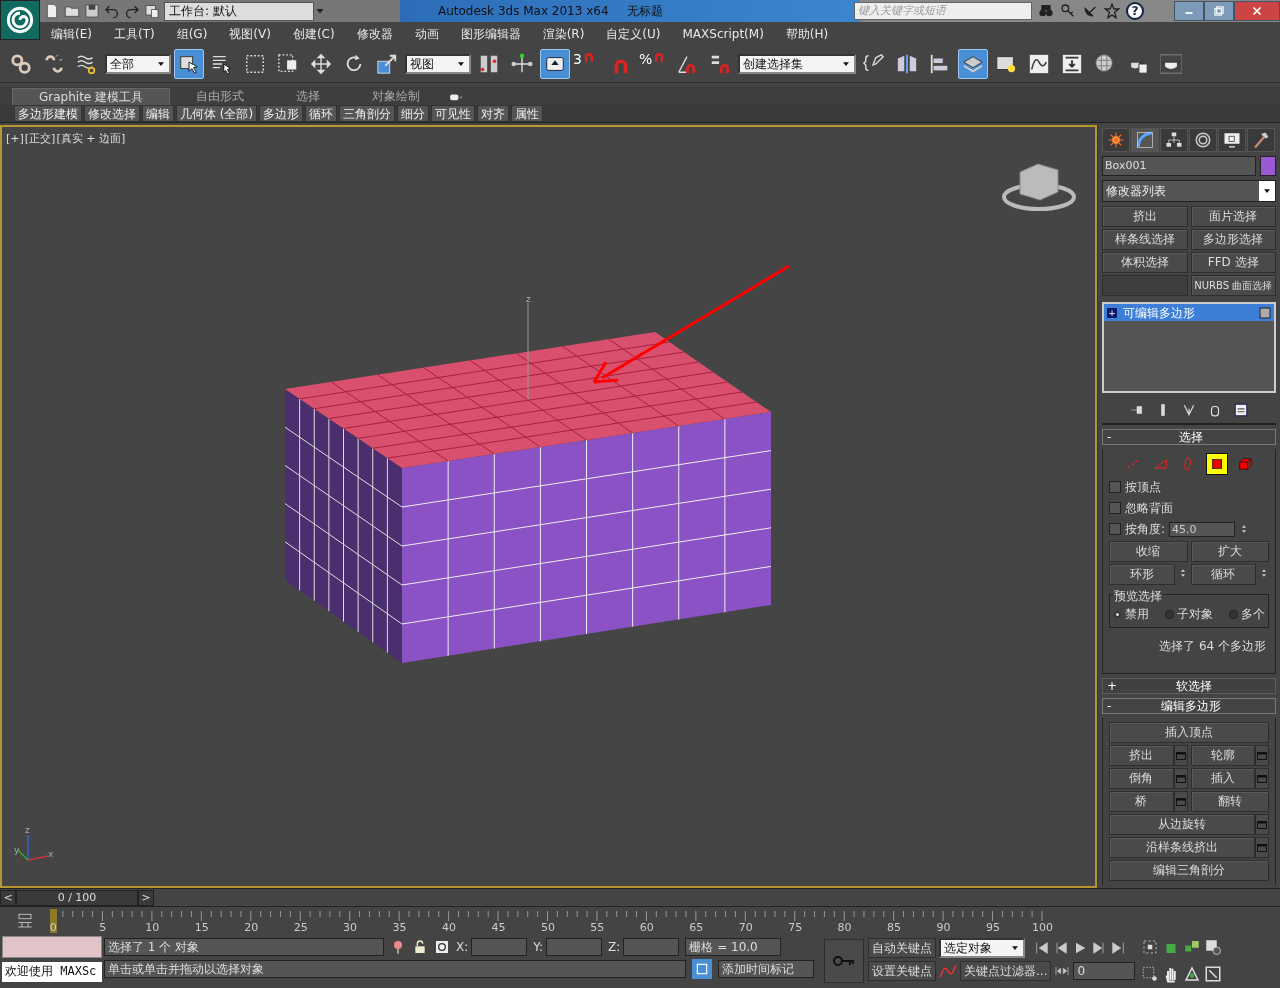  What do you see at coordinates (239, 11) in the screenshot?
I see `workspace-dropdown: 工作台: 默认` at bounding box center [239, 11].